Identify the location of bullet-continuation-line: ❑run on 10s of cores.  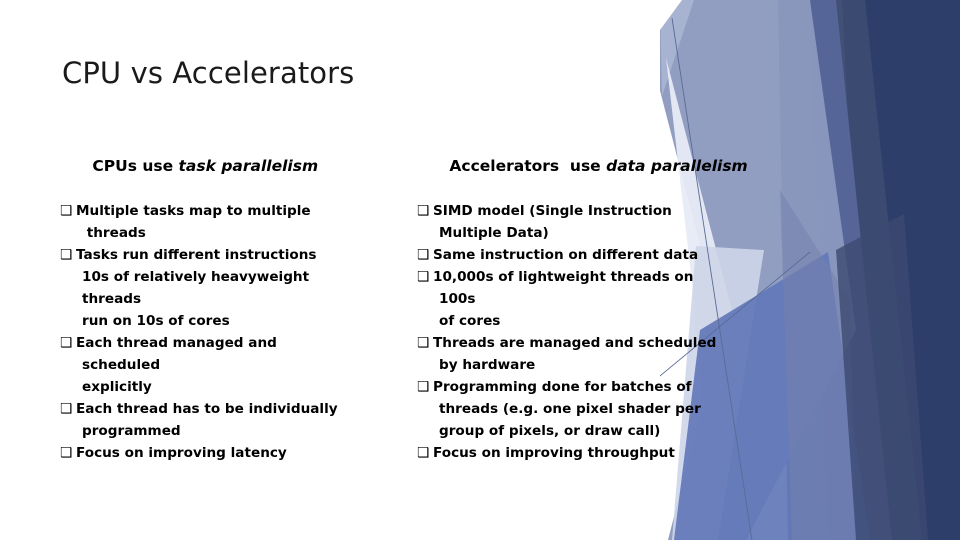
(240, 321).